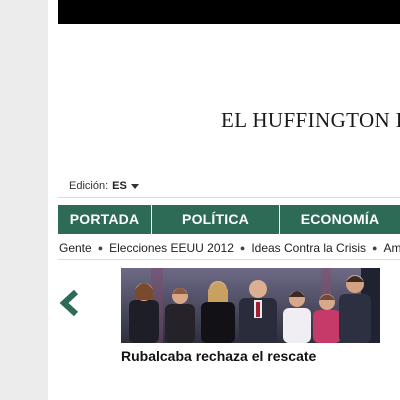 This screenshot has height=400, width=400. What do you see at coordinates (229, 197) in the screenshot?
I see `header-divider` at bounding box center [229, 197].